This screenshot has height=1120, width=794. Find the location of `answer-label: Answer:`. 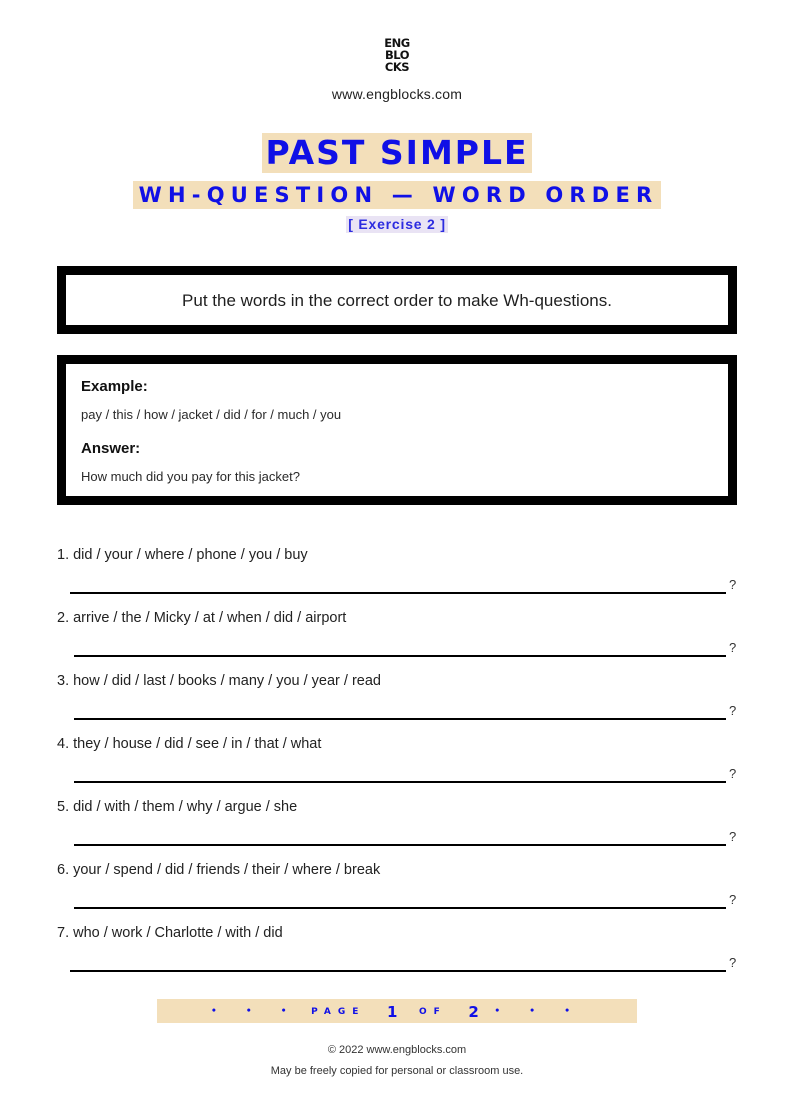

answer-label: Answer: is located at coordinates (111, 448).